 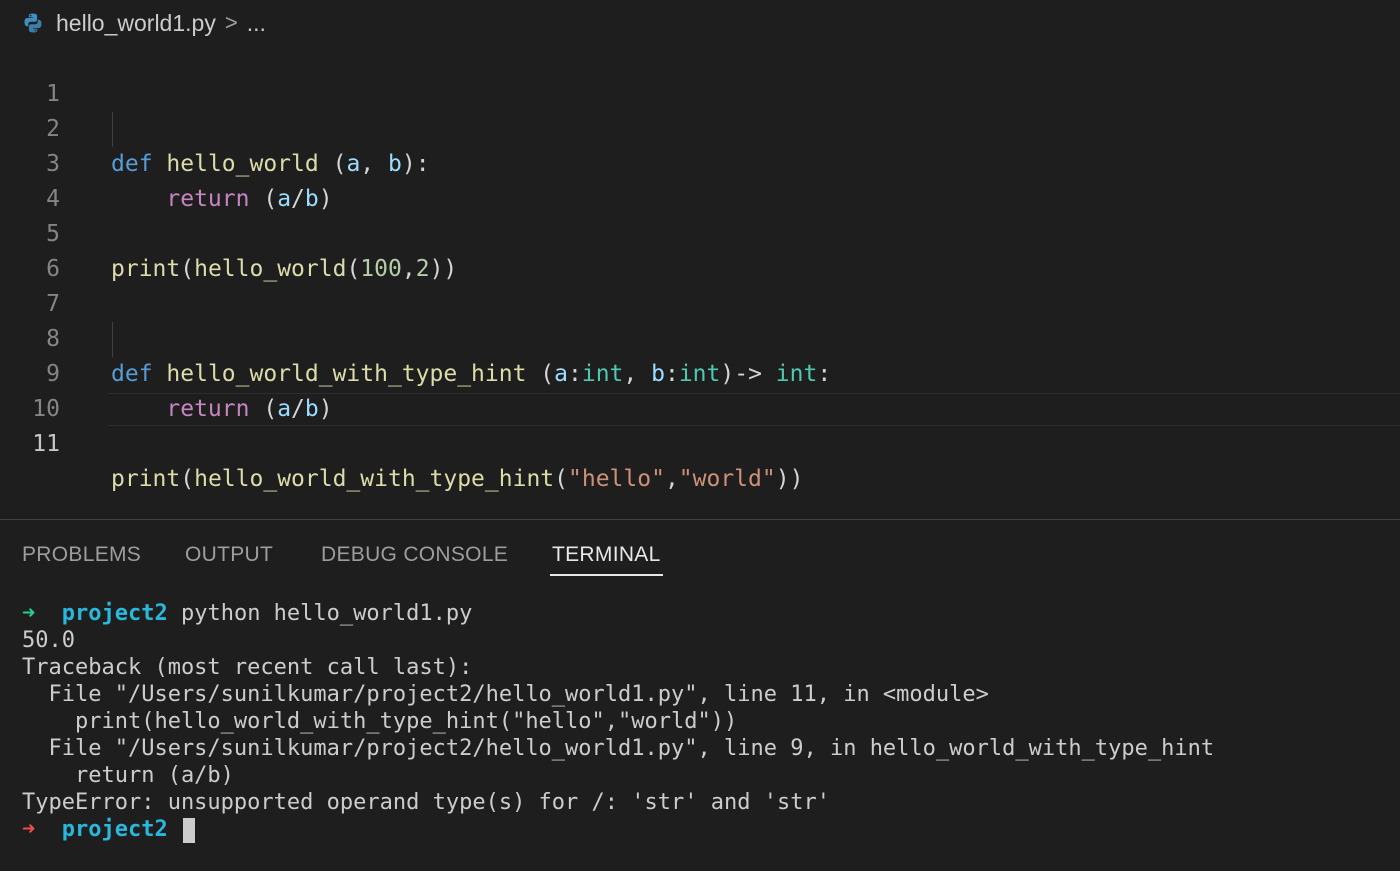 What do you see at coordinates (231, 22) in the screenshot?
I see `chevron-right-icon: >` at bounding box center [231, 22].